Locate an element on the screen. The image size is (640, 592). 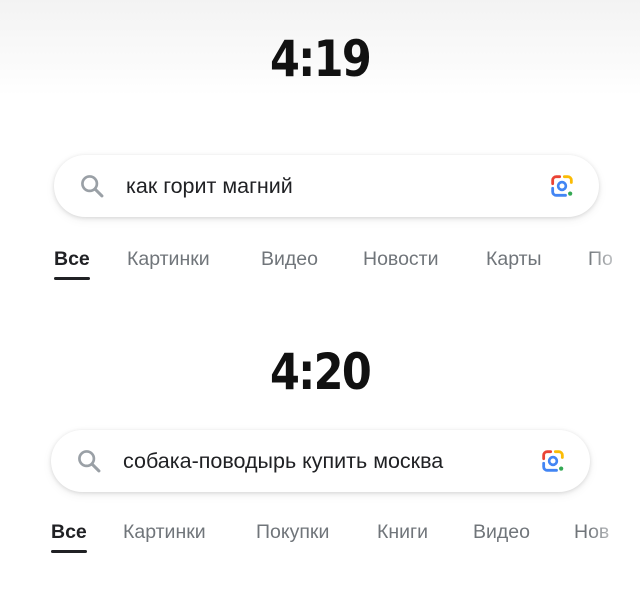
time-label-2: 4:20 is located at coordinates (320, 372).